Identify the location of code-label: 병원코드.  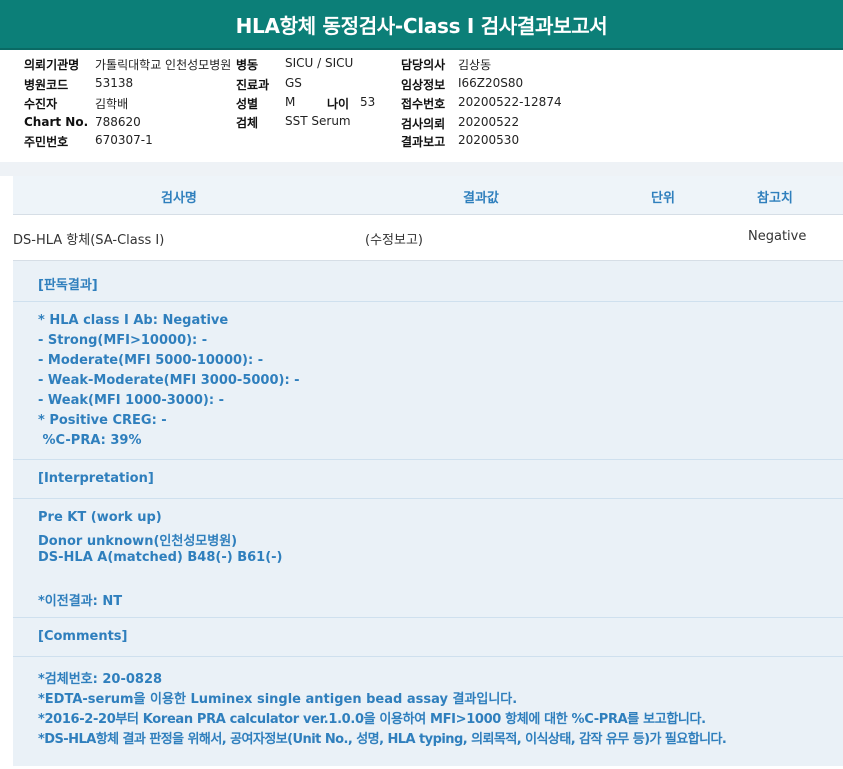
(46, 85).